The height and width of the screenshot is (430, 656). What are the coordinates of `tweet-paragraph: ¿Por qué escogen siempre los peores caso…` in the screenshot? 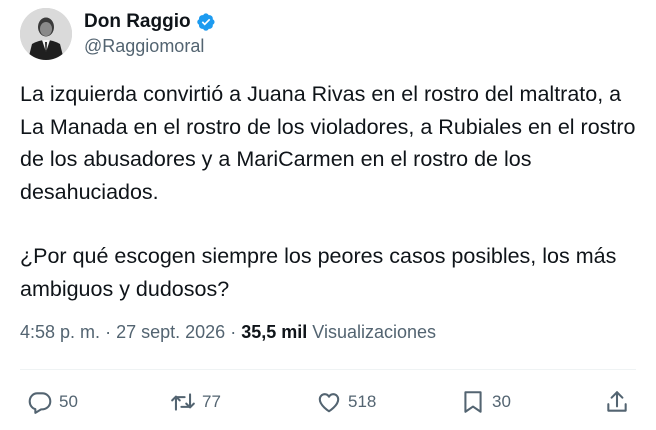 It's located at (318, 272).